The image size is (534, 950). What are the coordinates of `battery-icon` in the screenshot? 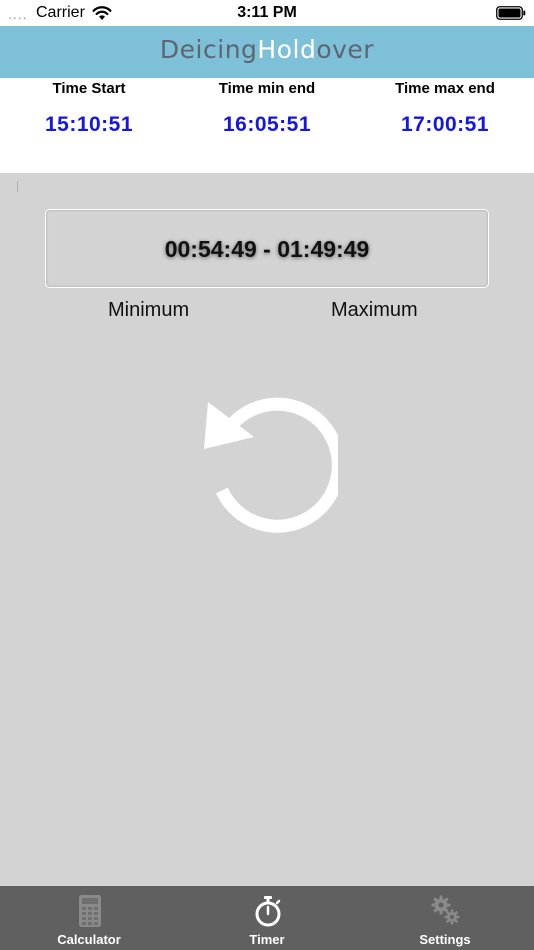 It's located at (511, 13).